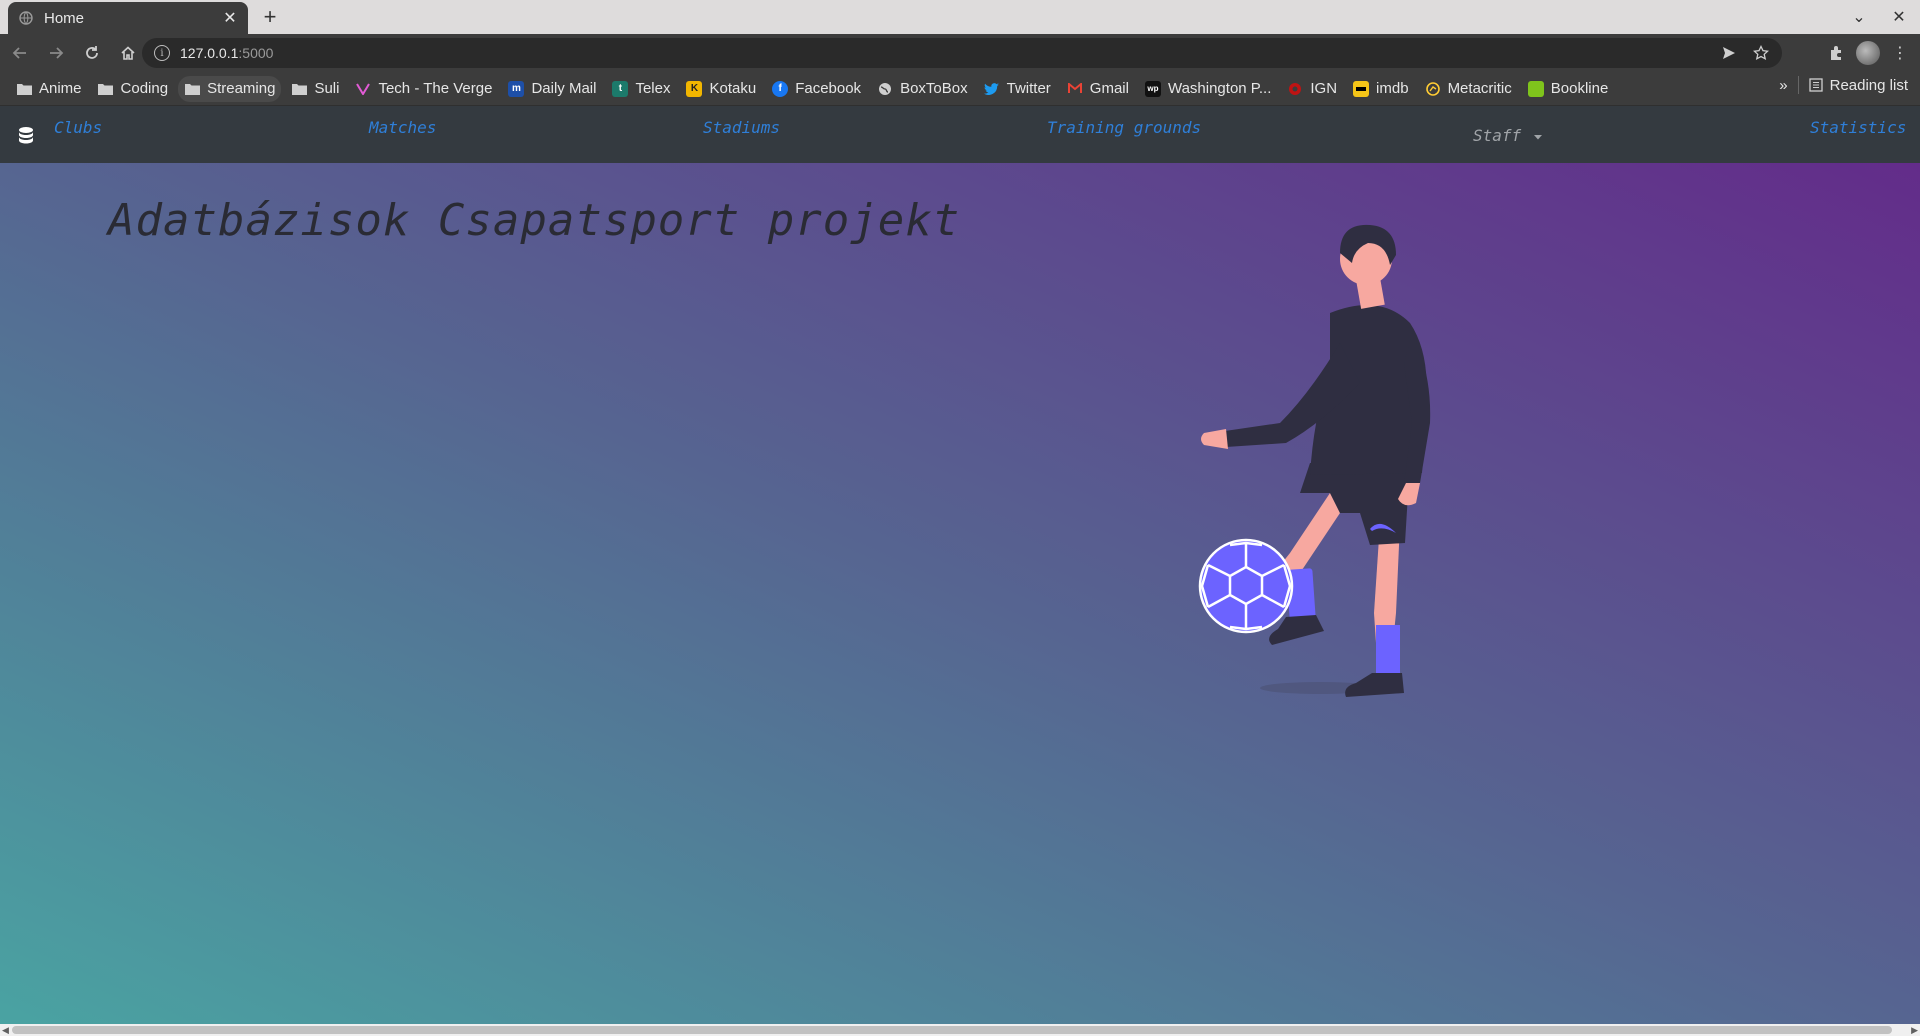 This screenshot has height=1036, width=1920. Describe the element at coordinates (1497, 135) in the screenshot. I see `nav-staff-label: Staff` at that location.